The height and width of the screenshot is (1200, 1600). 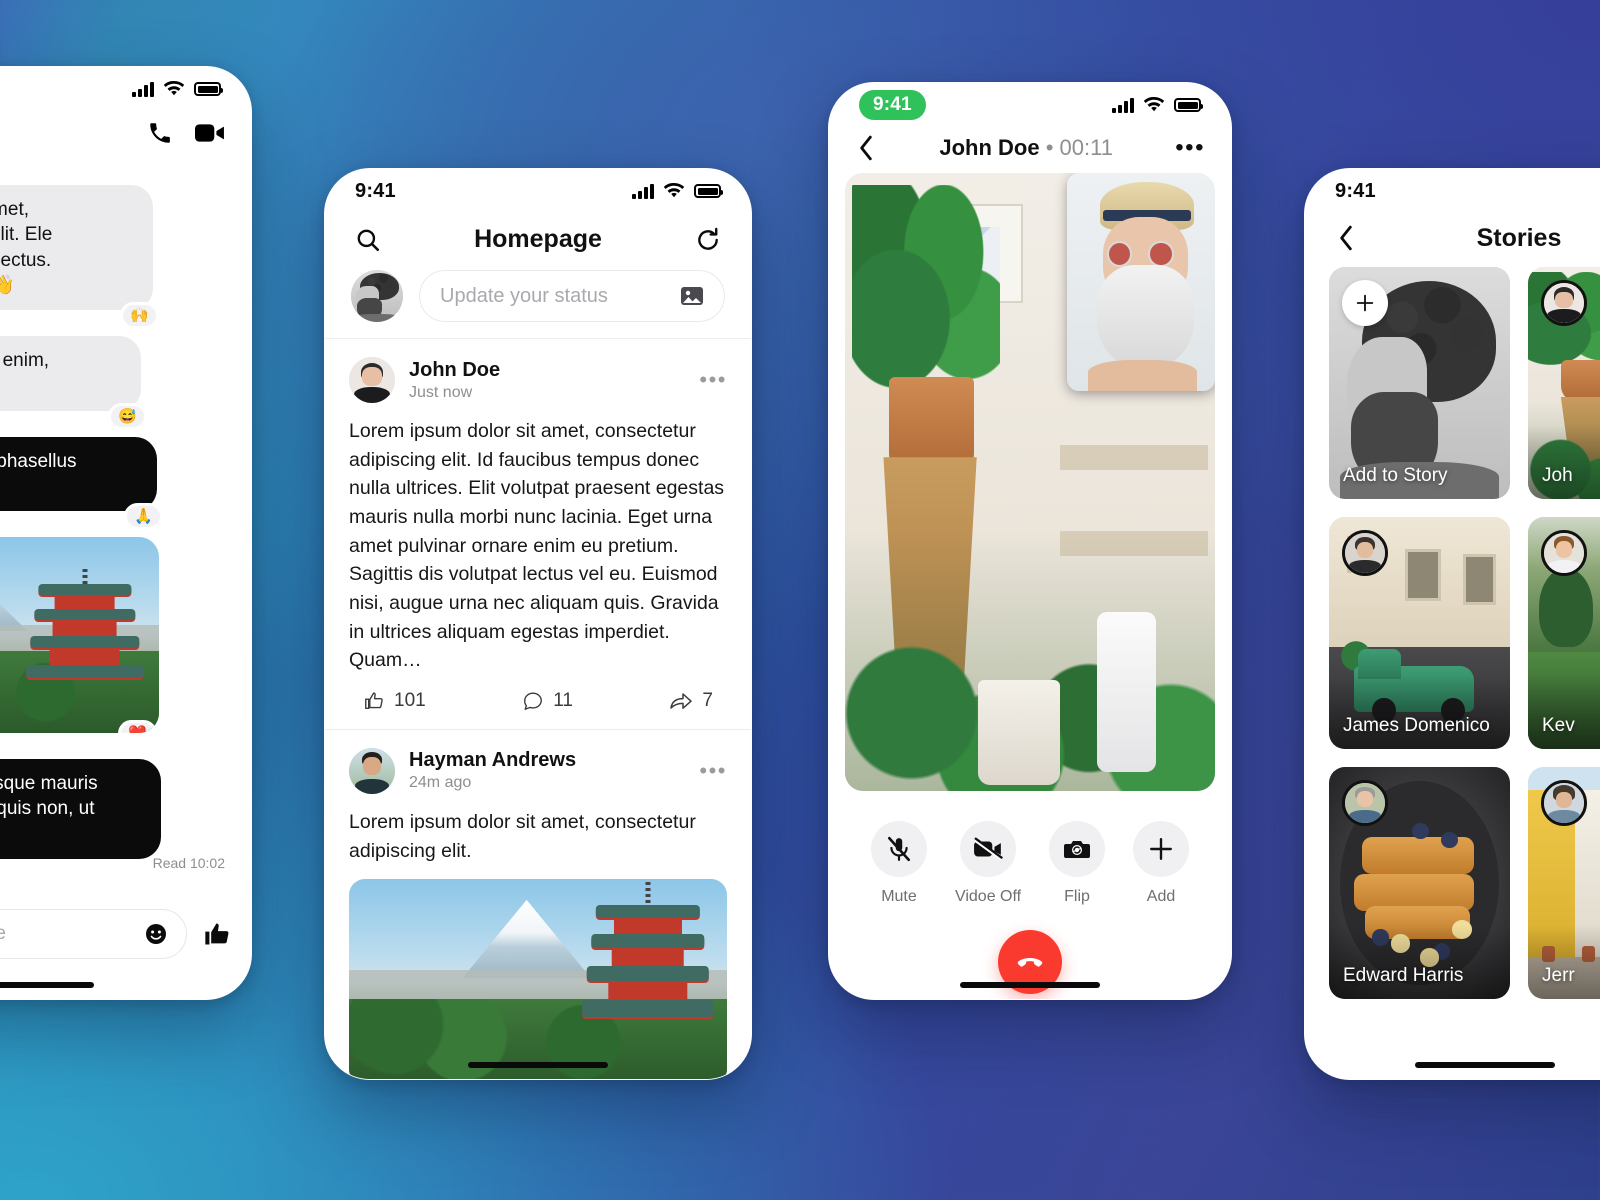 I want to click on story-label: Kev, so click(x=1558, y=725).